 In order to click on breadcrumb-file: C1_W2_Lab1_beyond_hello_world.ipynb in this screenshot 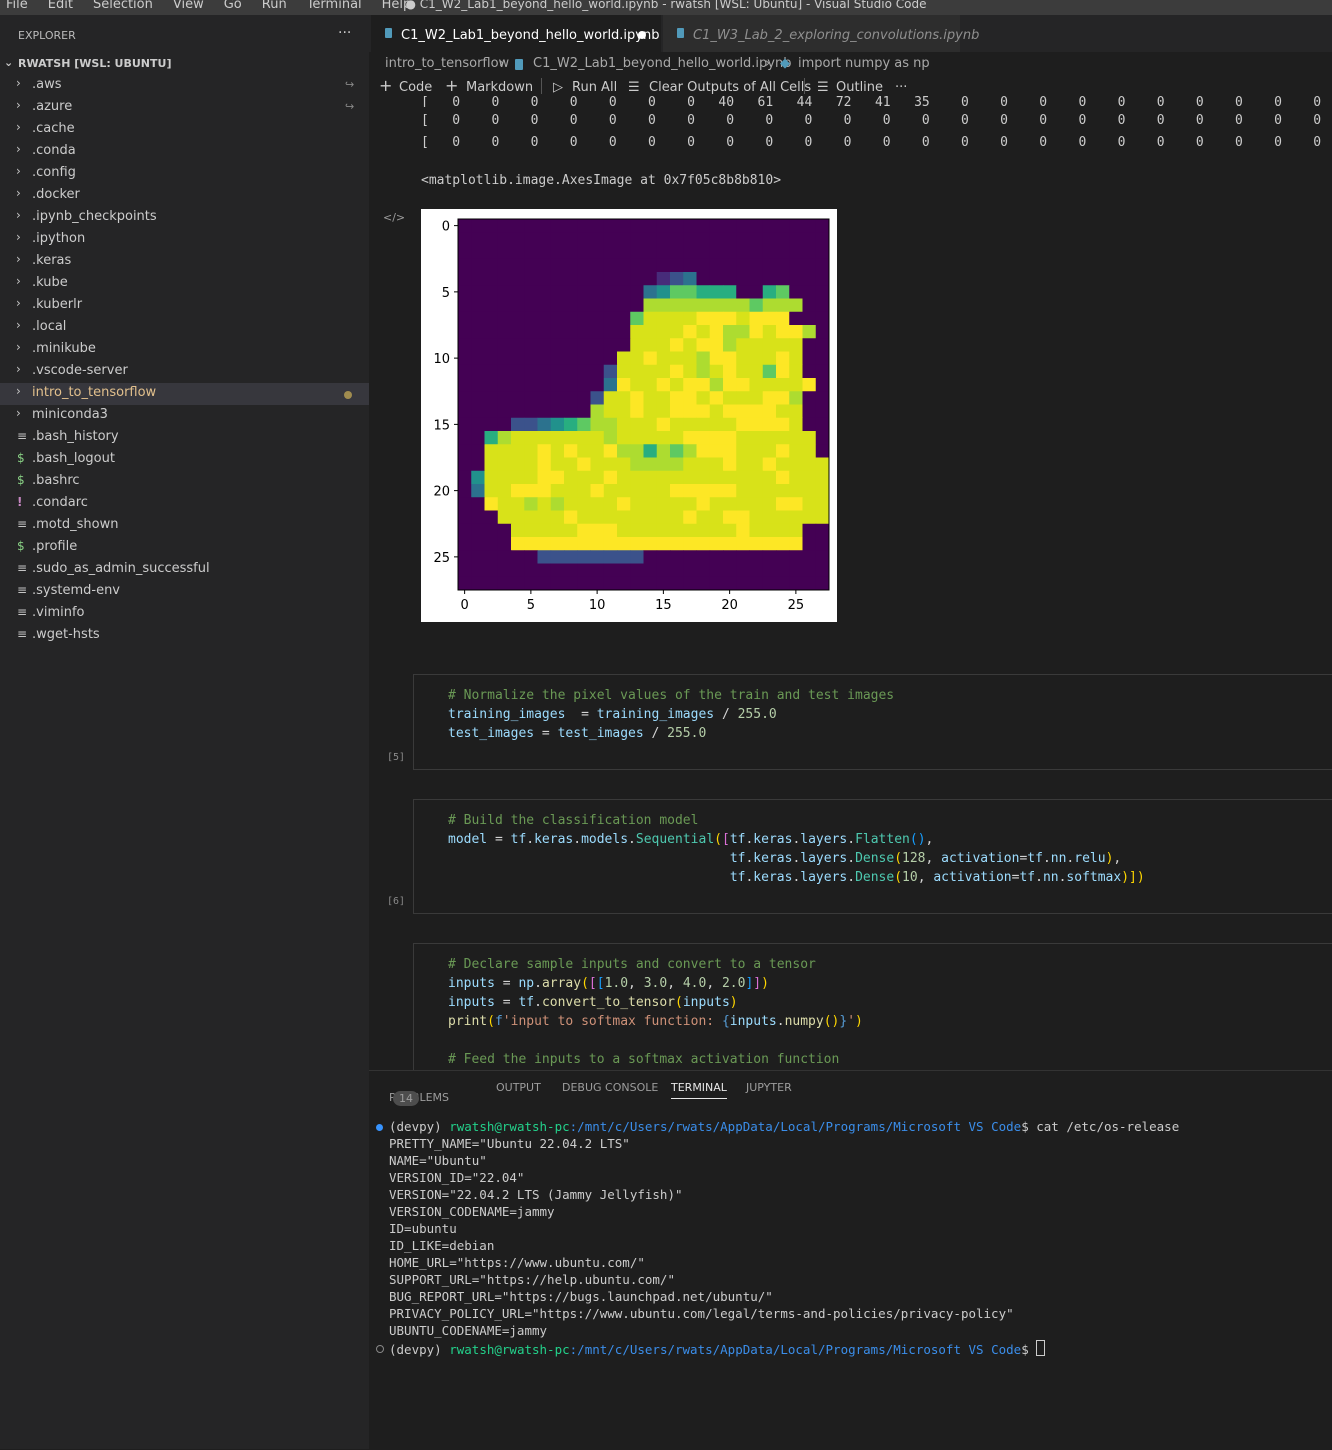, I will do `click(662, 63)`.